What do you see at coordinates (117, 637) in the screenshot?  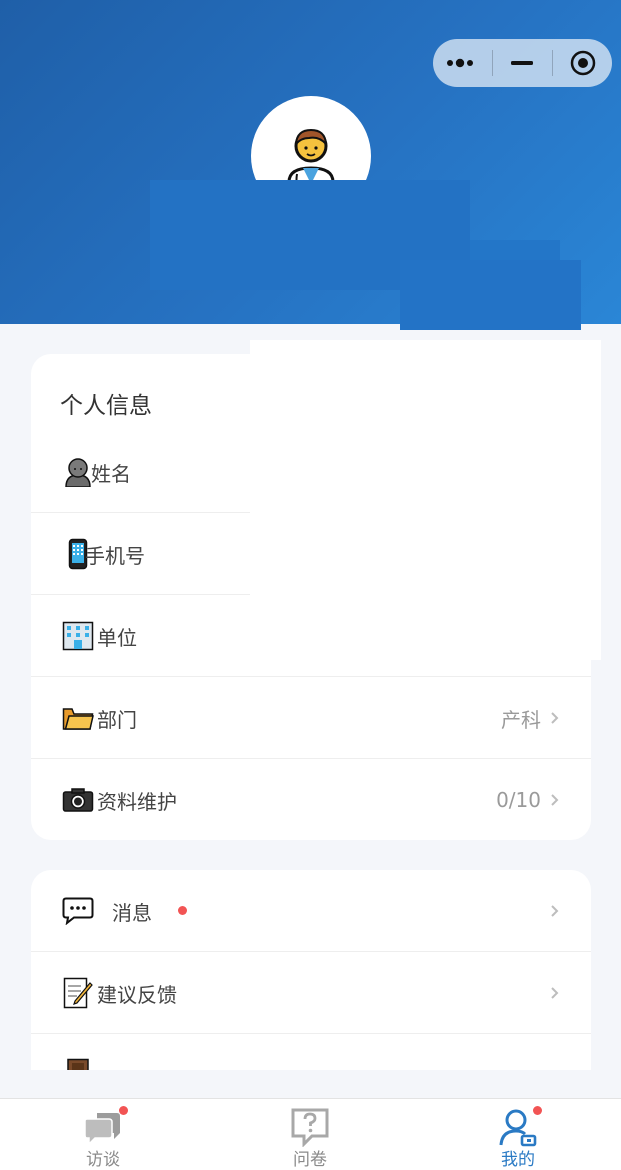 I see `row-organization-label: 单位` at bounding box center [117, 637].